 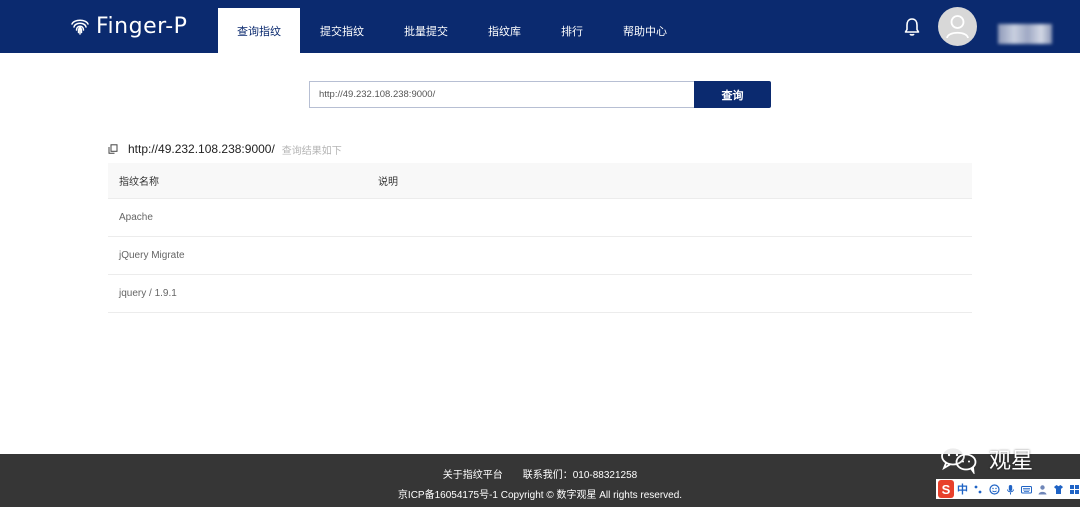 I want to click on table-row: jquery / 1.9.1, so click(x=540, y=294).